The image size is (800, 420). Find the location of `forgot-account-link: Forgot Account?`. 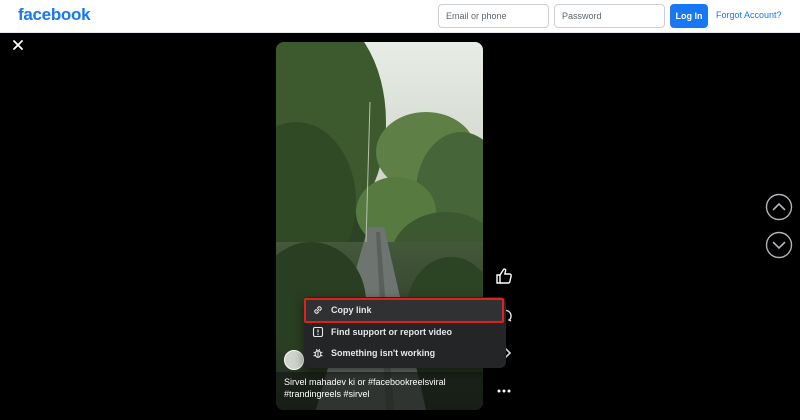

forgot-account-link: Forgot Account? is located at coordinates (749, 15).